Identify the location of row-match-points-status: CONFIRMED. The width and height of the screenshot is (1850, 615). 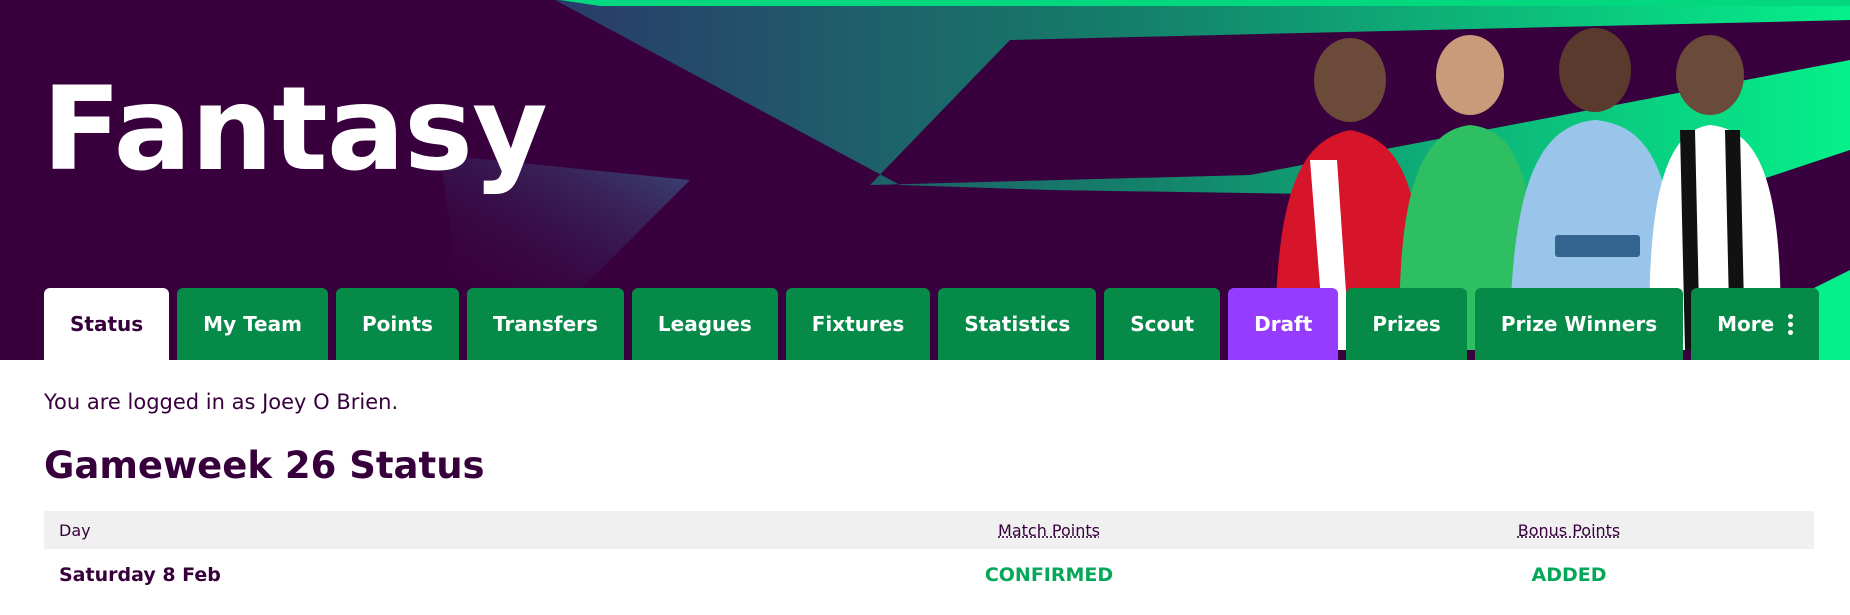
(1049, 575).